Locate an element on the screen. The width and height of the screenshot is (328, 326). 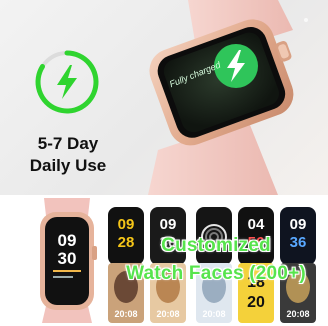
lightning-bolt-icon is located at coordinates (67, 82).